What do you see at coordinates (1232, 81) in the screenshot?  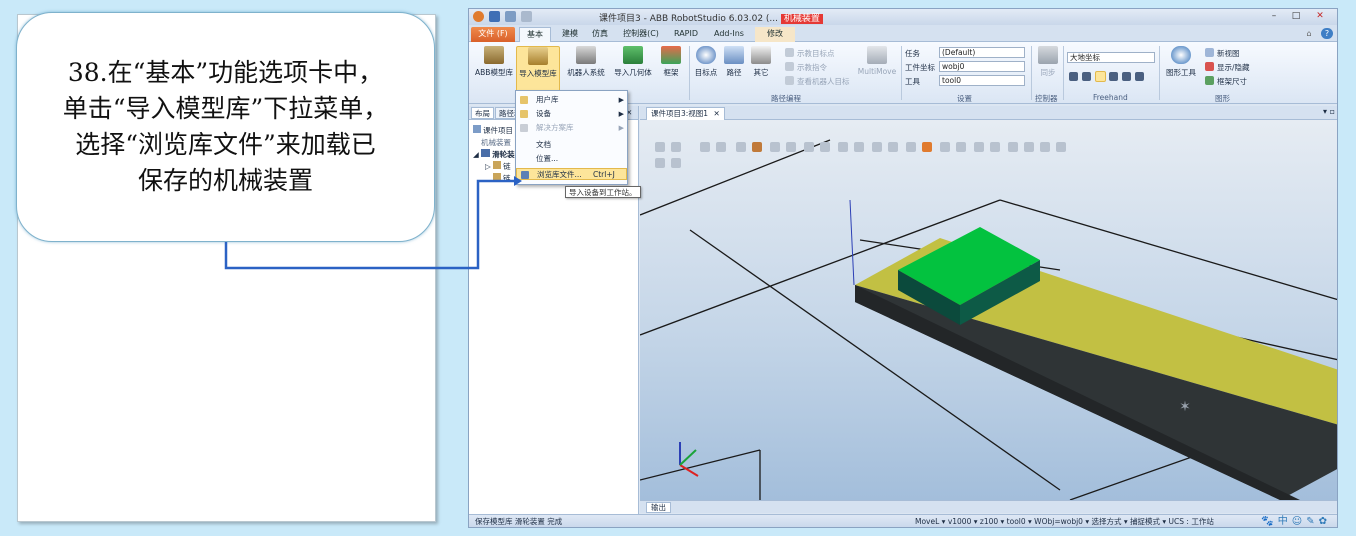 I see `frame-size-button: 框架尺寸` at bounding box center [1232, 81].